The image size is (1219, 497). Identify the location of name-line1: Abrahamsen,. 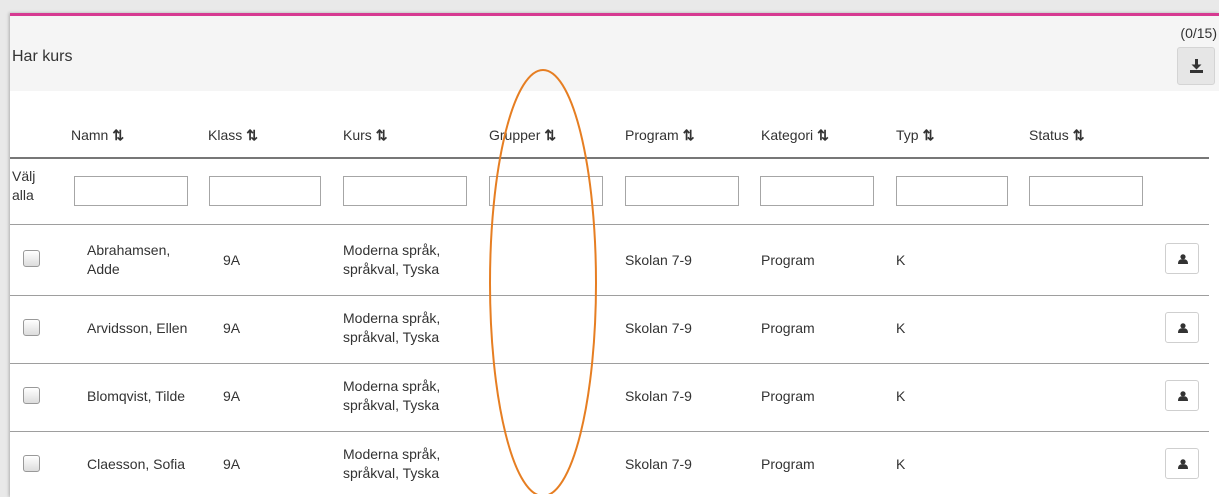
(129, 250).